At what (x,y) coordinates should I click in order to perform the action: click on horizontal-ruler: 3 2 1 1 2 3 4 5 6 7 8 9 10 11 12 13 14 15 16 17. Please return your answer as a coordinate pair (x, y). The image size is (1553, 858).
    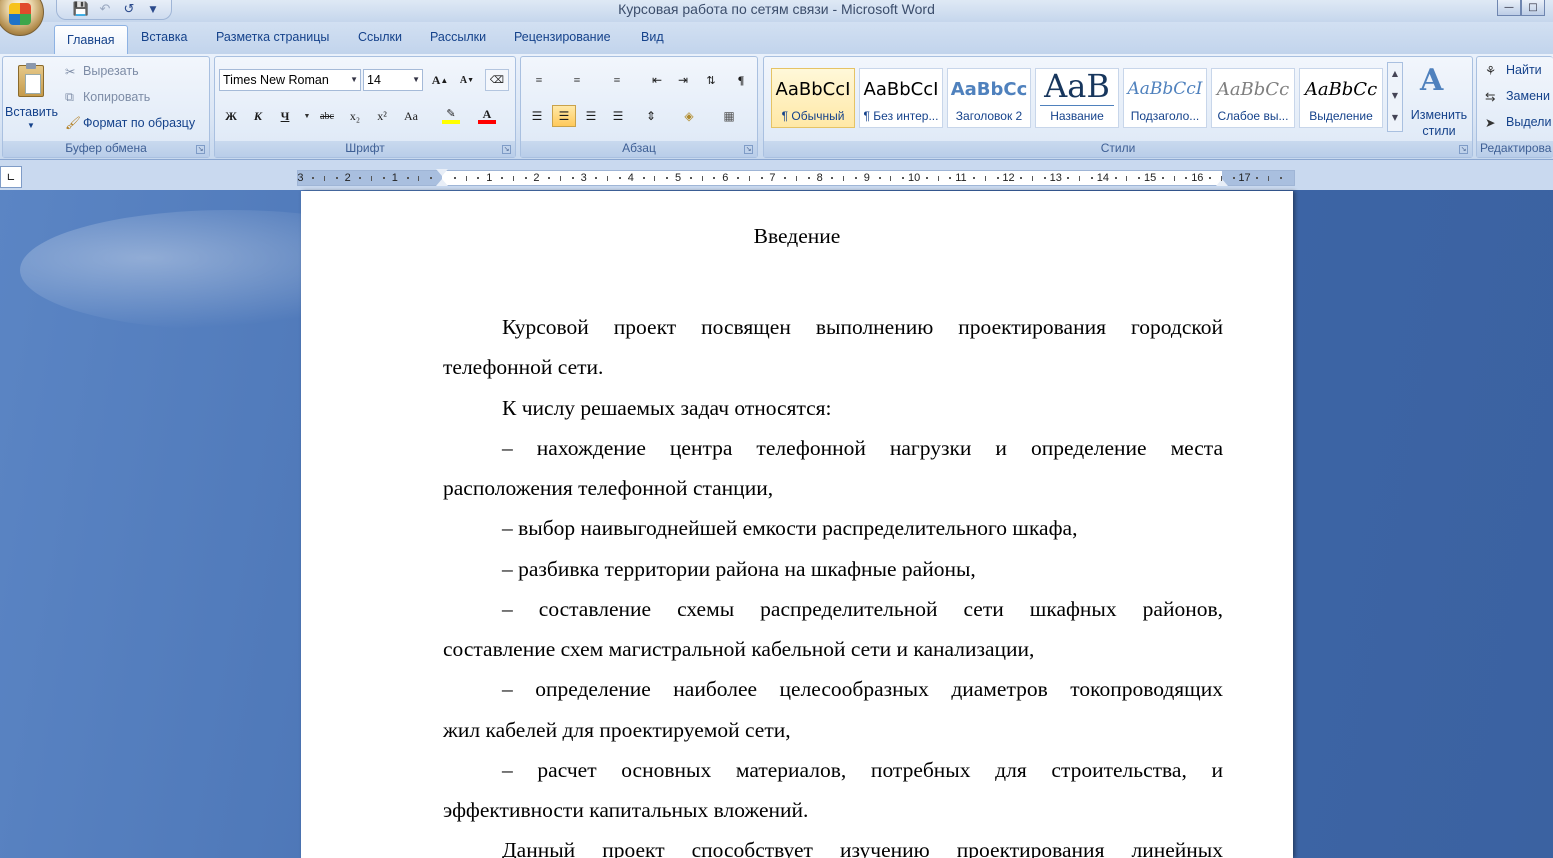
    Looking at the image, I should click on (796, 177).